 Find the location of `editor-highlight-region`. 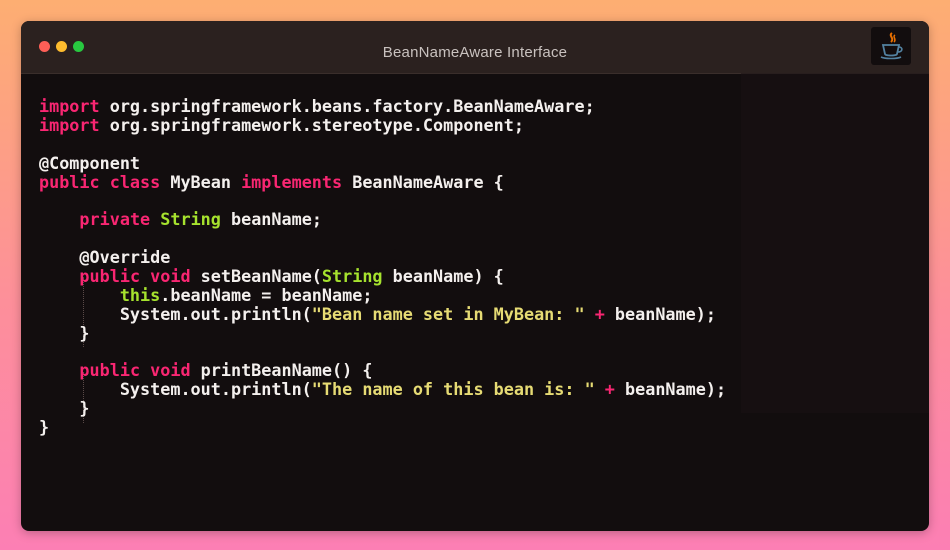

editor-highlight-region is located at coordinates (835, 243).